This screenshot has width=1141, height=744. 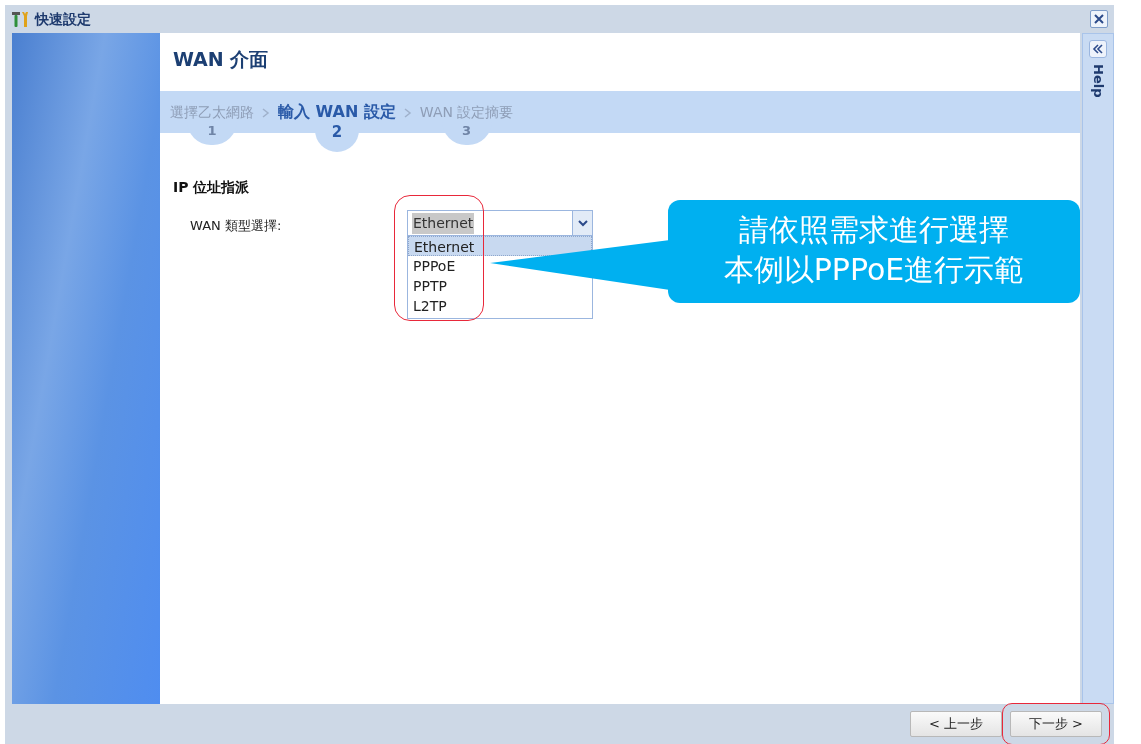 What do you see at coordinates (337, 112) in the screenshot?
I see `step-label: 輸入 WAN 設定` at bounding box center [337, 112].